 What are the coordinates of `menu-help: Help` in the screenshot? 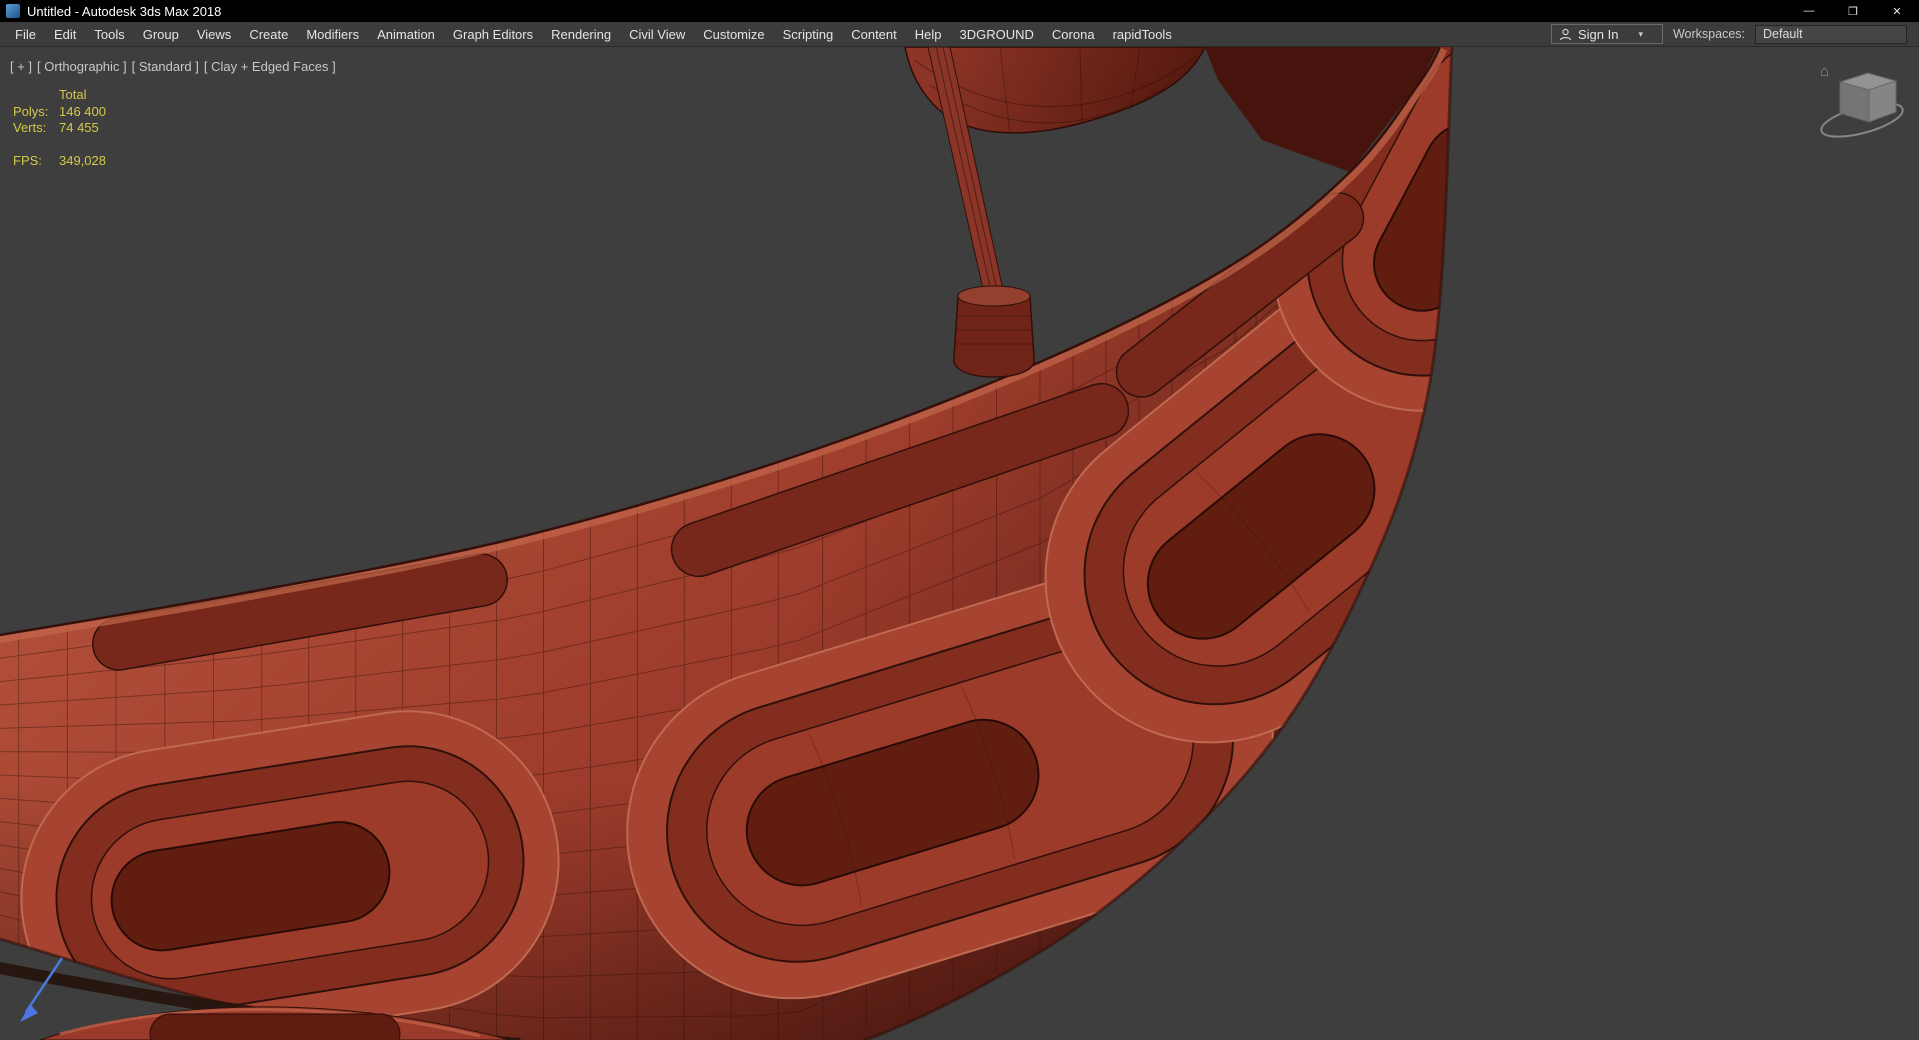 It's located at (928, 34).